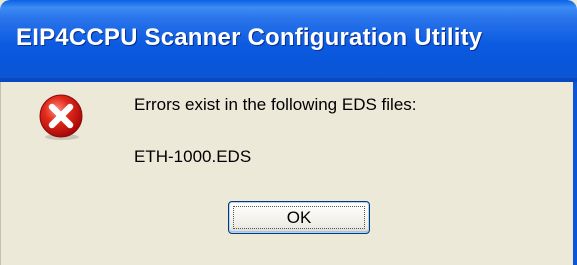 Image resolution: width=577 pixels, height=265 pixels. What do you see at coordinates (575, 173) in the screenshot?
I see `window-border-right` at bounding box center [575, 173].